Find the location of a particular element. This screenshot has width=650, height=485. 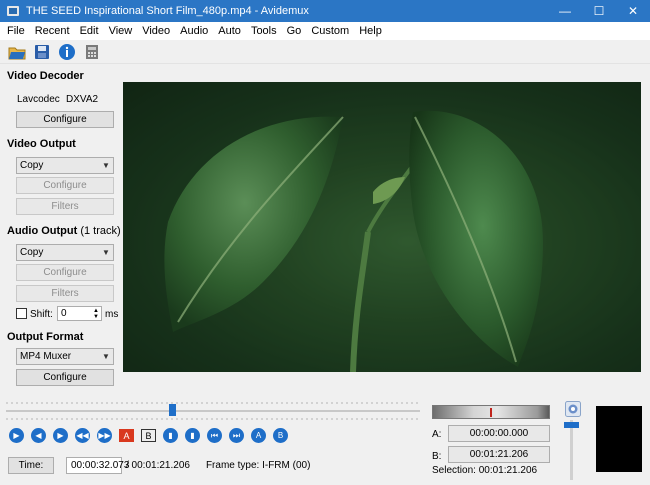

audio-output-value: Copy is located at coordinates (32, 252).